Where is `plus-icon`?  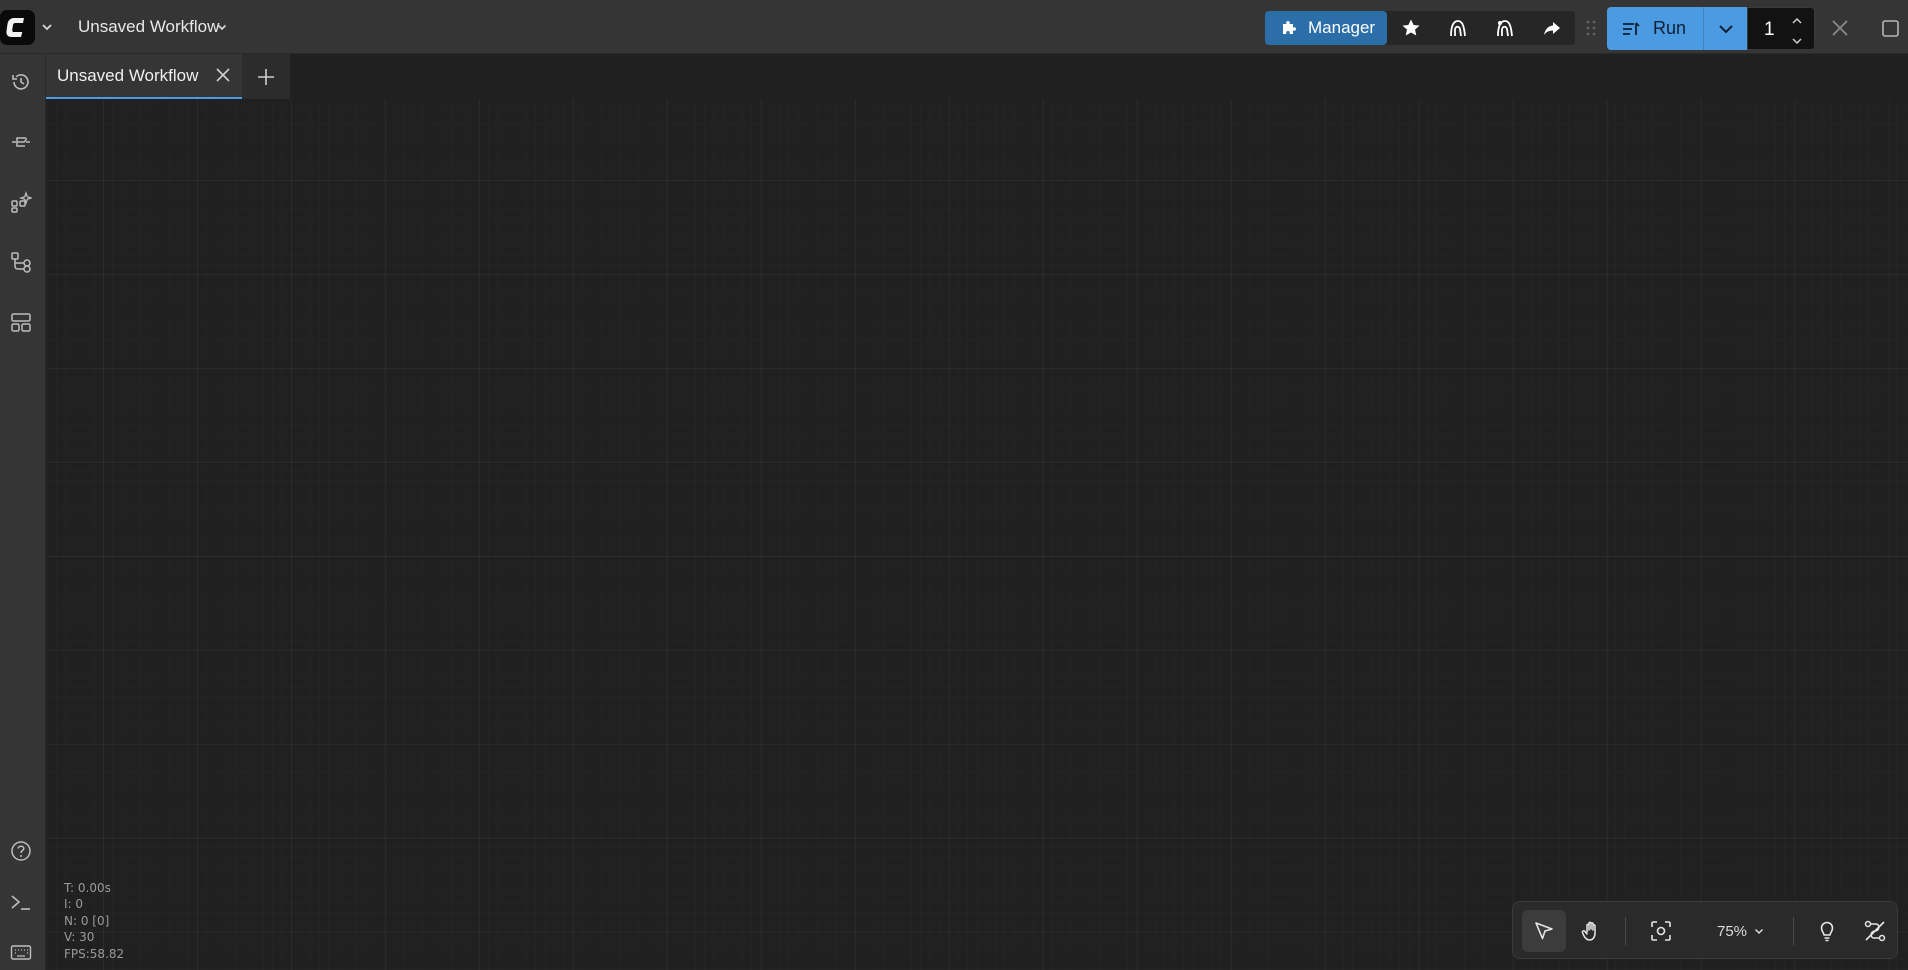
plus-icon is located at coordinates (266, 77).